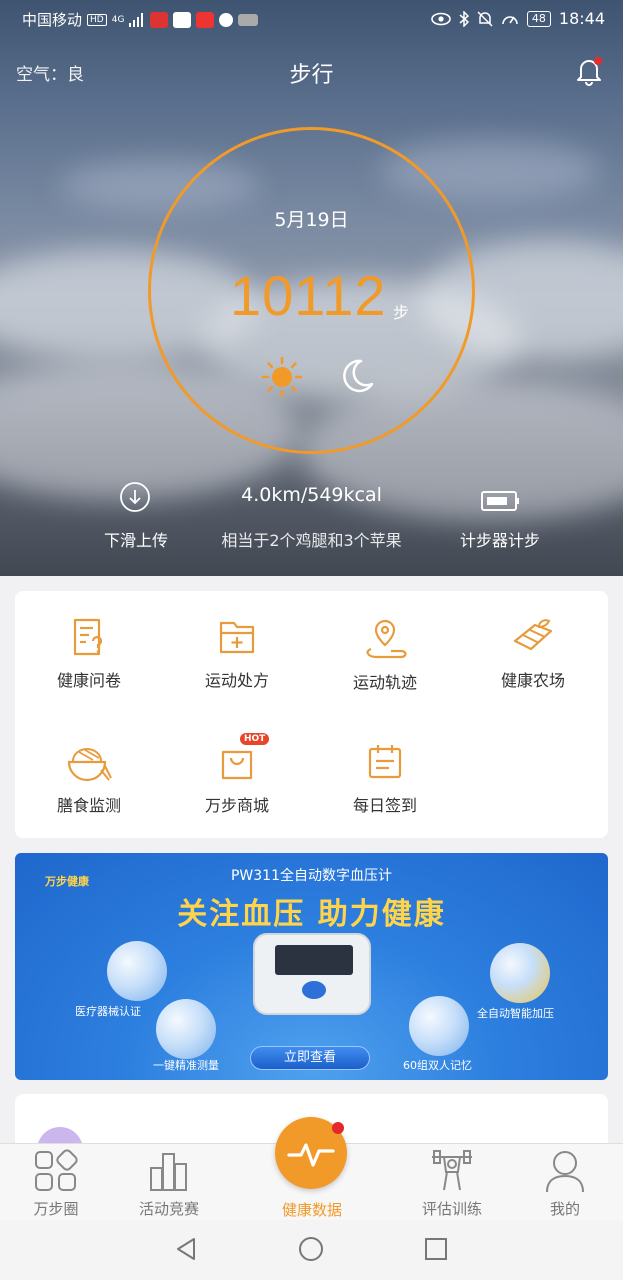 The width and height of the screenshot is (623, 1280). Describe the element at coordinates (385, 762) in the screenshot. I see `checkin-icon` at that location.